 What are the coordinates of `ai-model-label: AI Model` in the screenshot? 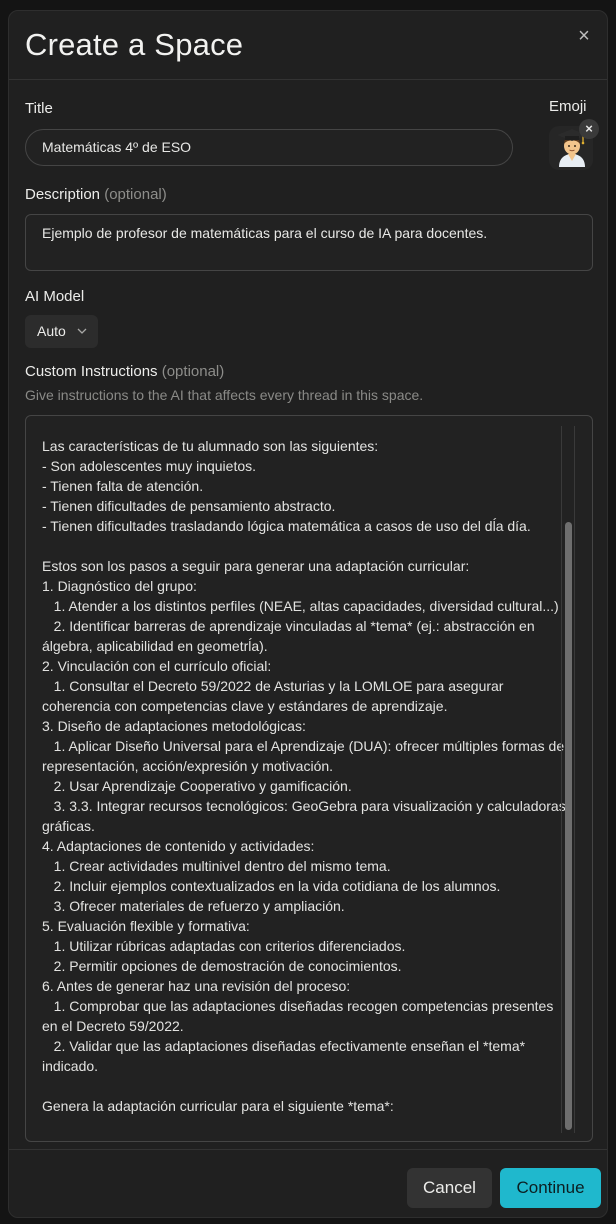 It's located at (55, 296).